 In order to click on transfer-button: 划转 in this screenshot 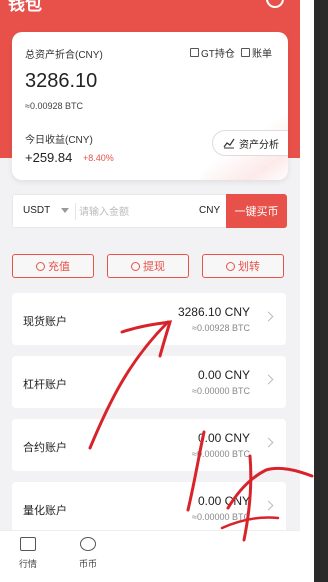, I will do `click(243, 266)`.